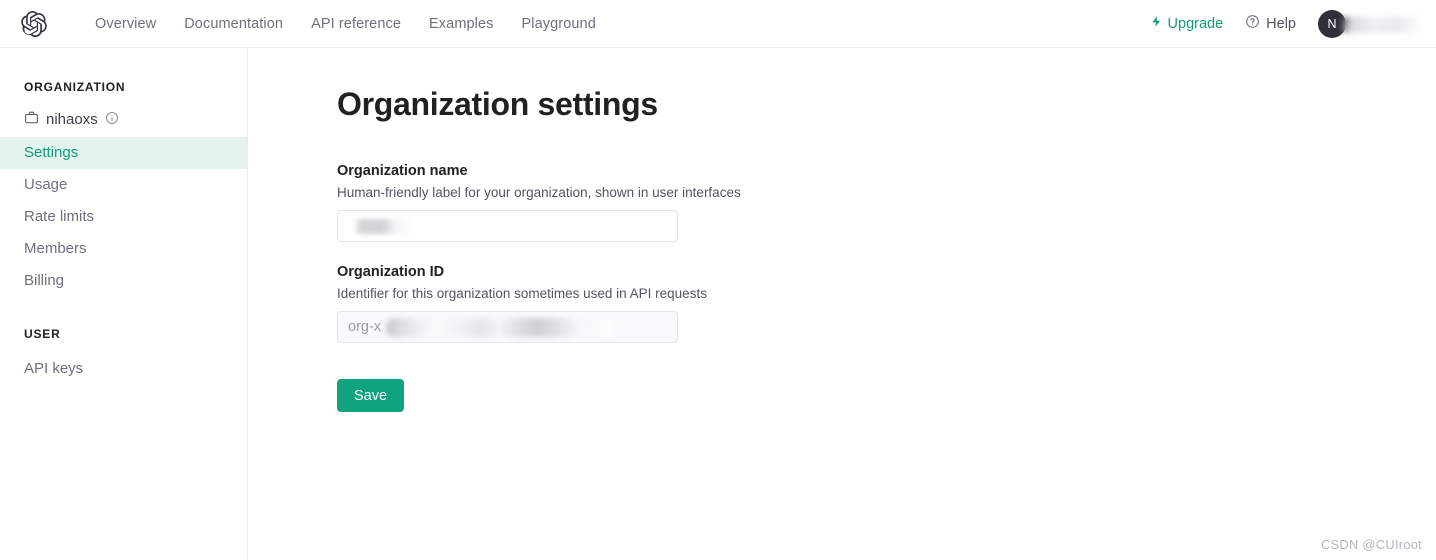 The image size is (1436, 560). What do you see at coordinates (123, 249) in the screenshot?
I see `sidebar-item-members: Members` at bounding box center [123, 249].